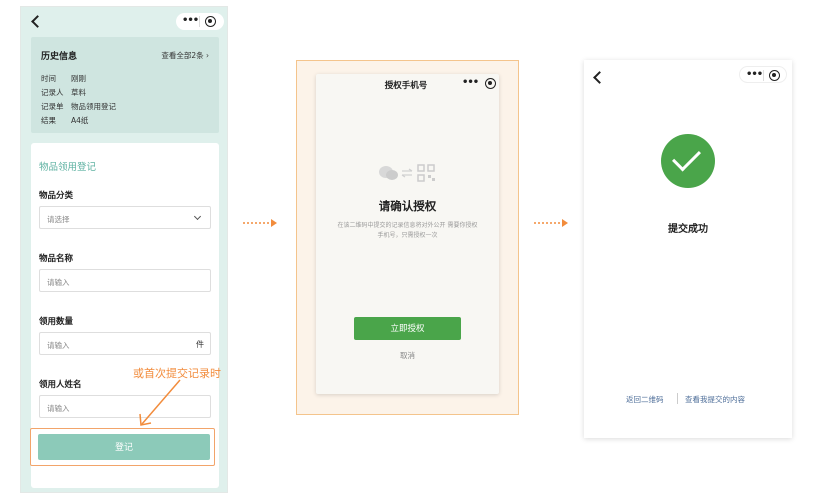 The height and width of the screenshot is (500, 813). I want to click on history-title: 历史信息, so click(59, 57).